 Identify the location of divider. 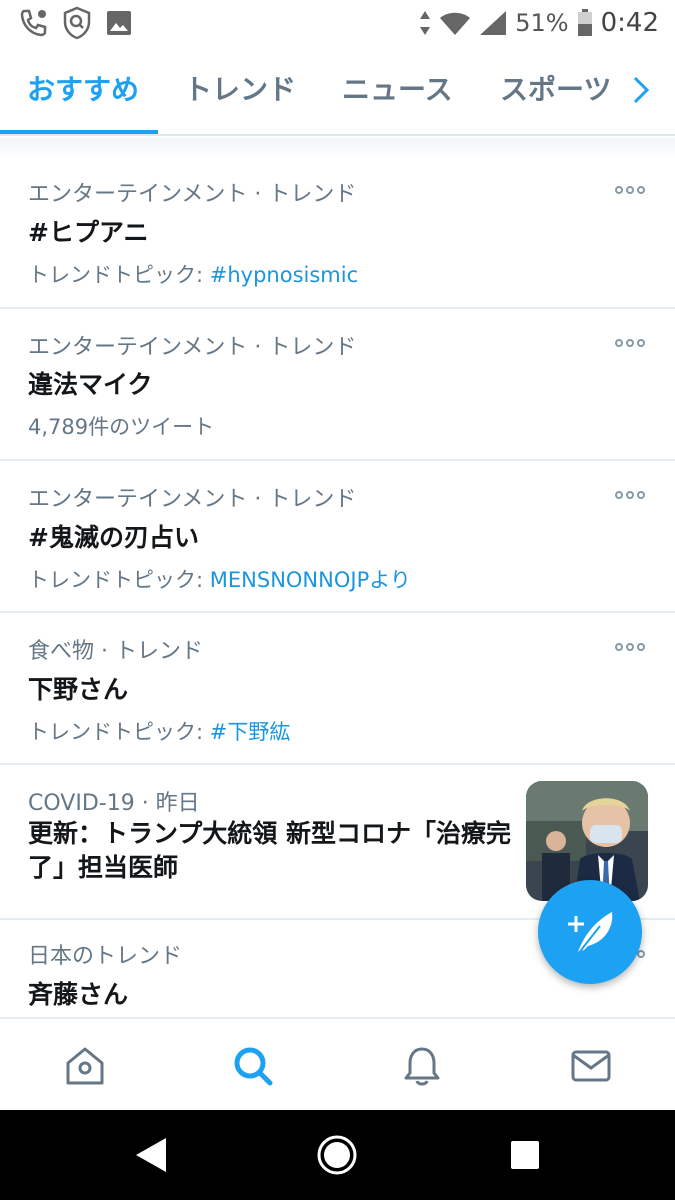
(337, 147).